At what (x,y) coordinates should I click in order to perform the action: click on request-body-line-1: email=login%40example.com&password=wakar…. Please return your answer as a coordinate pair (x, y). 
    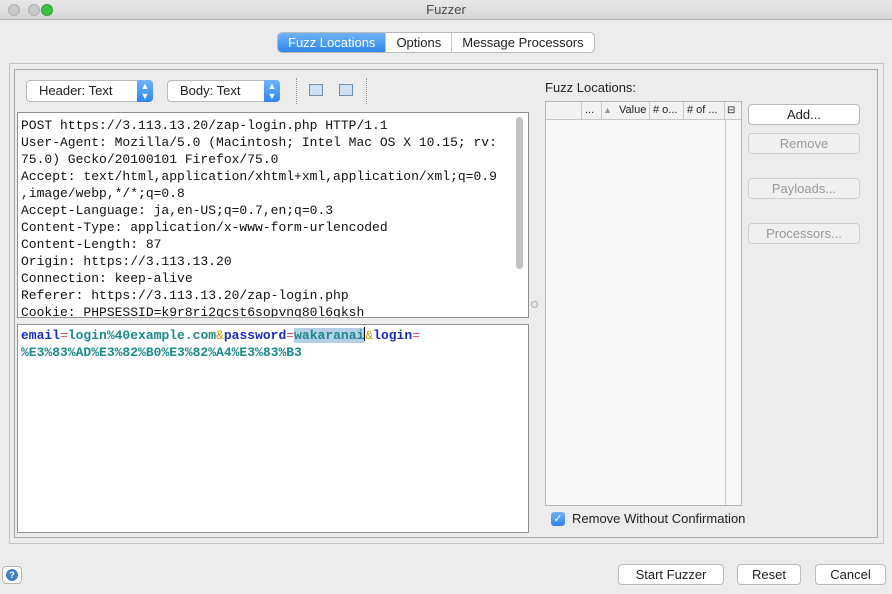
    Looking at the image, I should click on (220, 335).